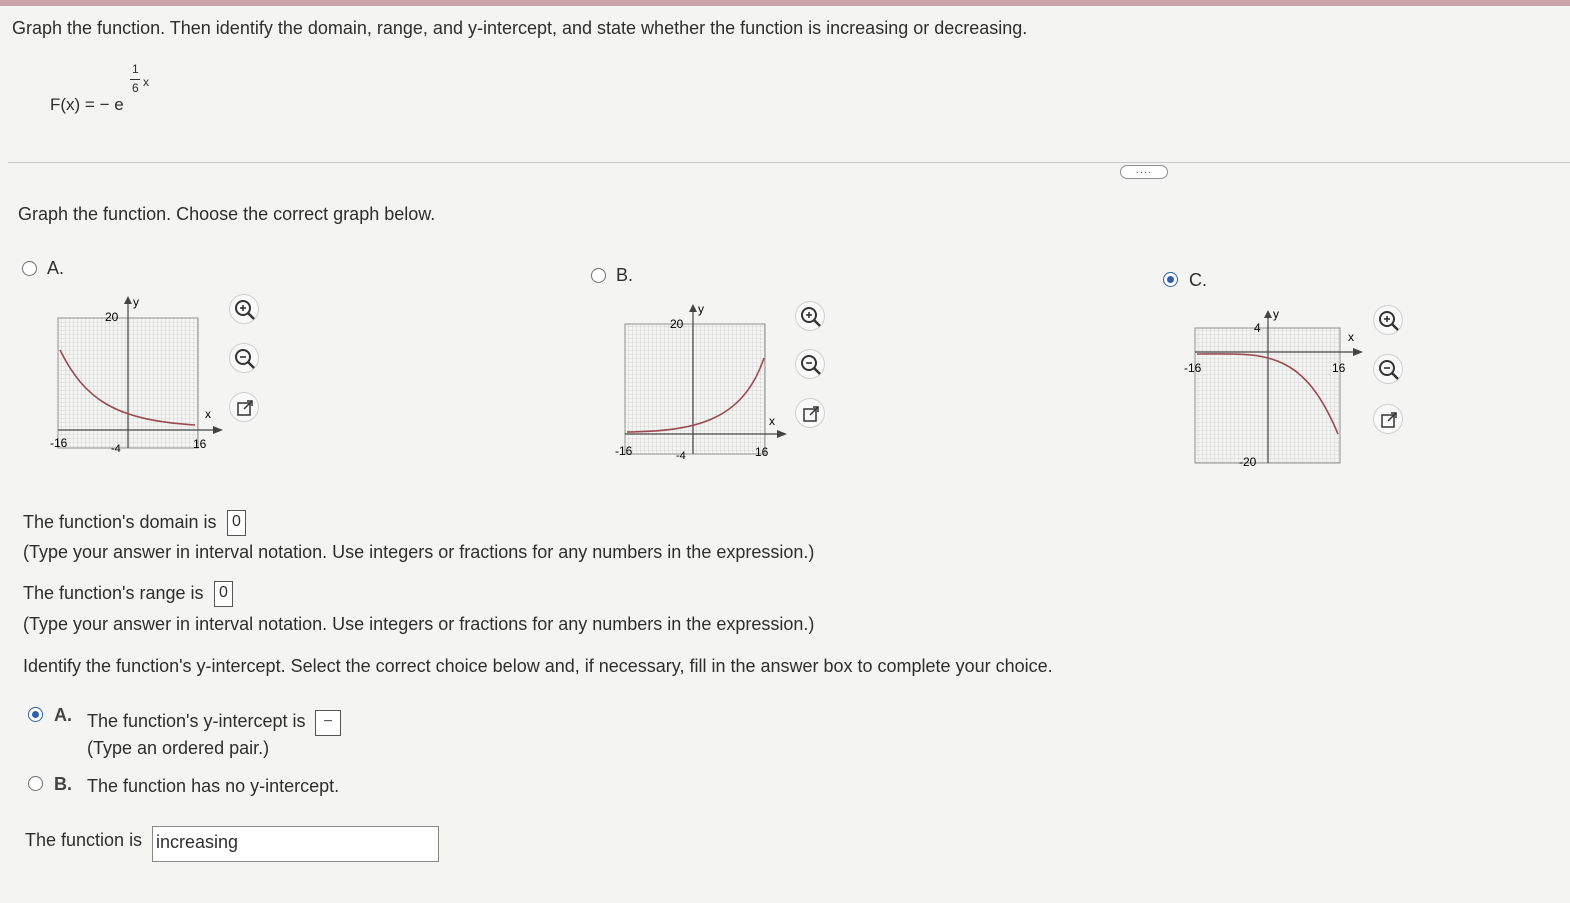 The height and width of the screenshot is (903, 1570). I want to click on graph-option-b-label: B., so click(624, 275).